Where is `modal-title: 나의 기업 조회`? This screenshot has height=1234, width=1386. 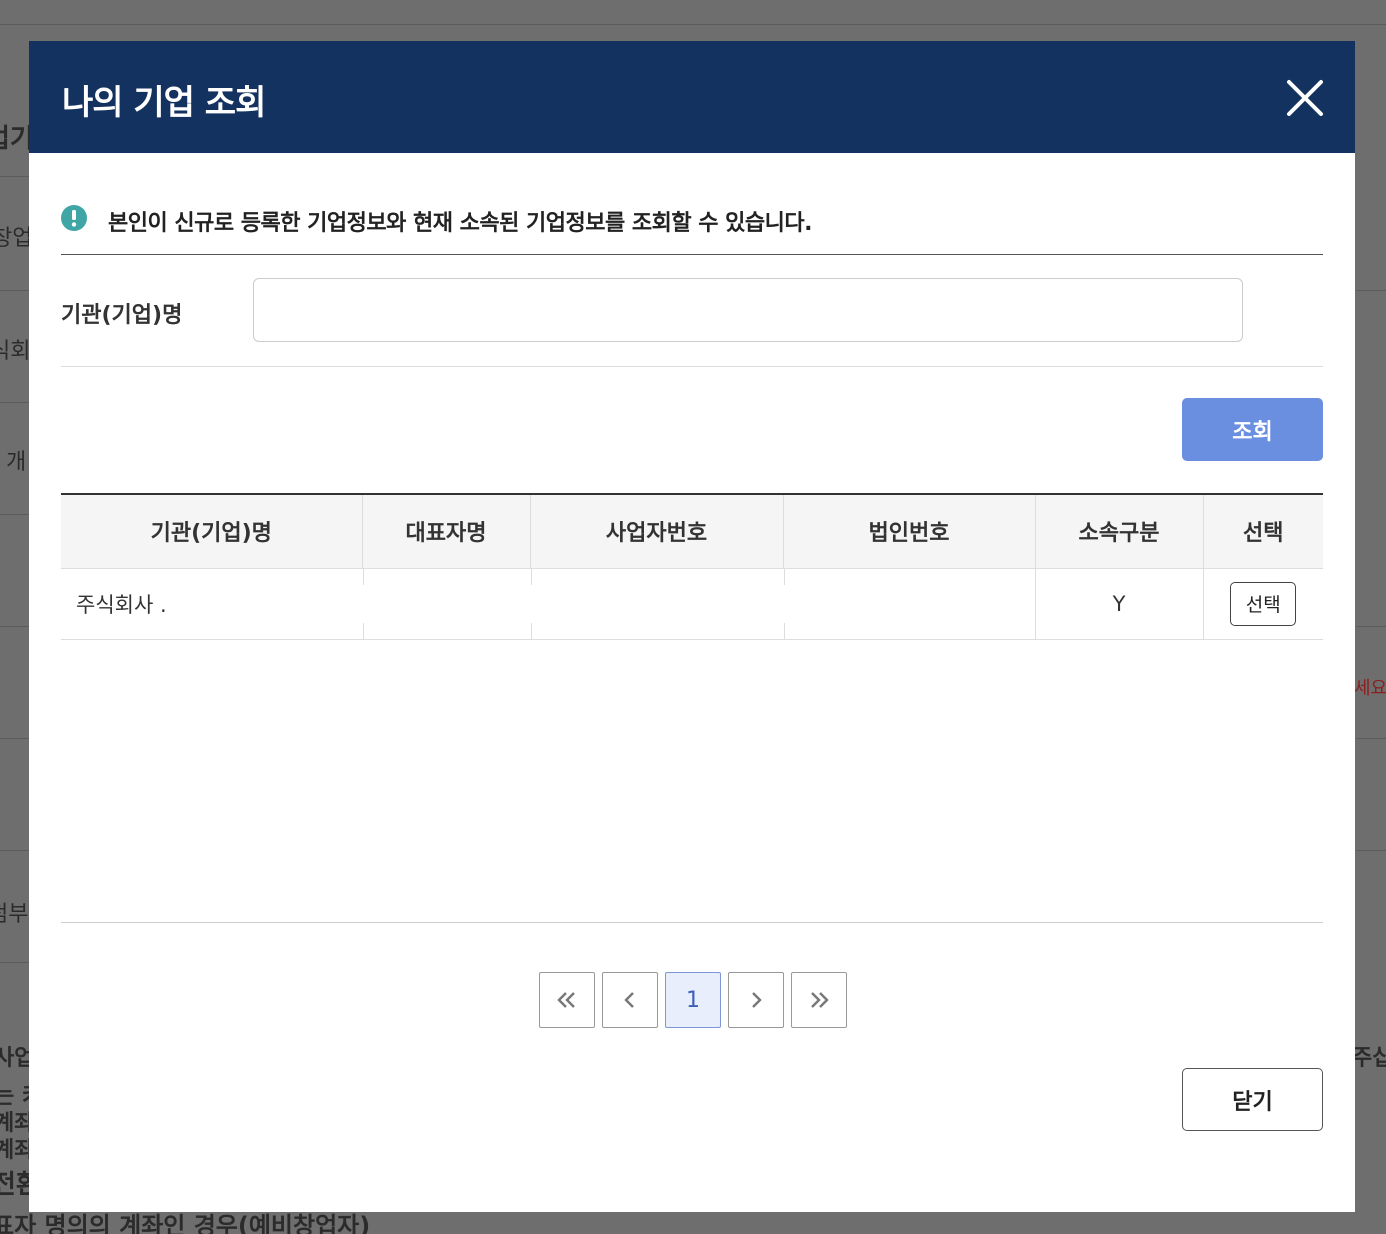
modal-title: 나의 기업 조회 is located at coordinates (164, 103).